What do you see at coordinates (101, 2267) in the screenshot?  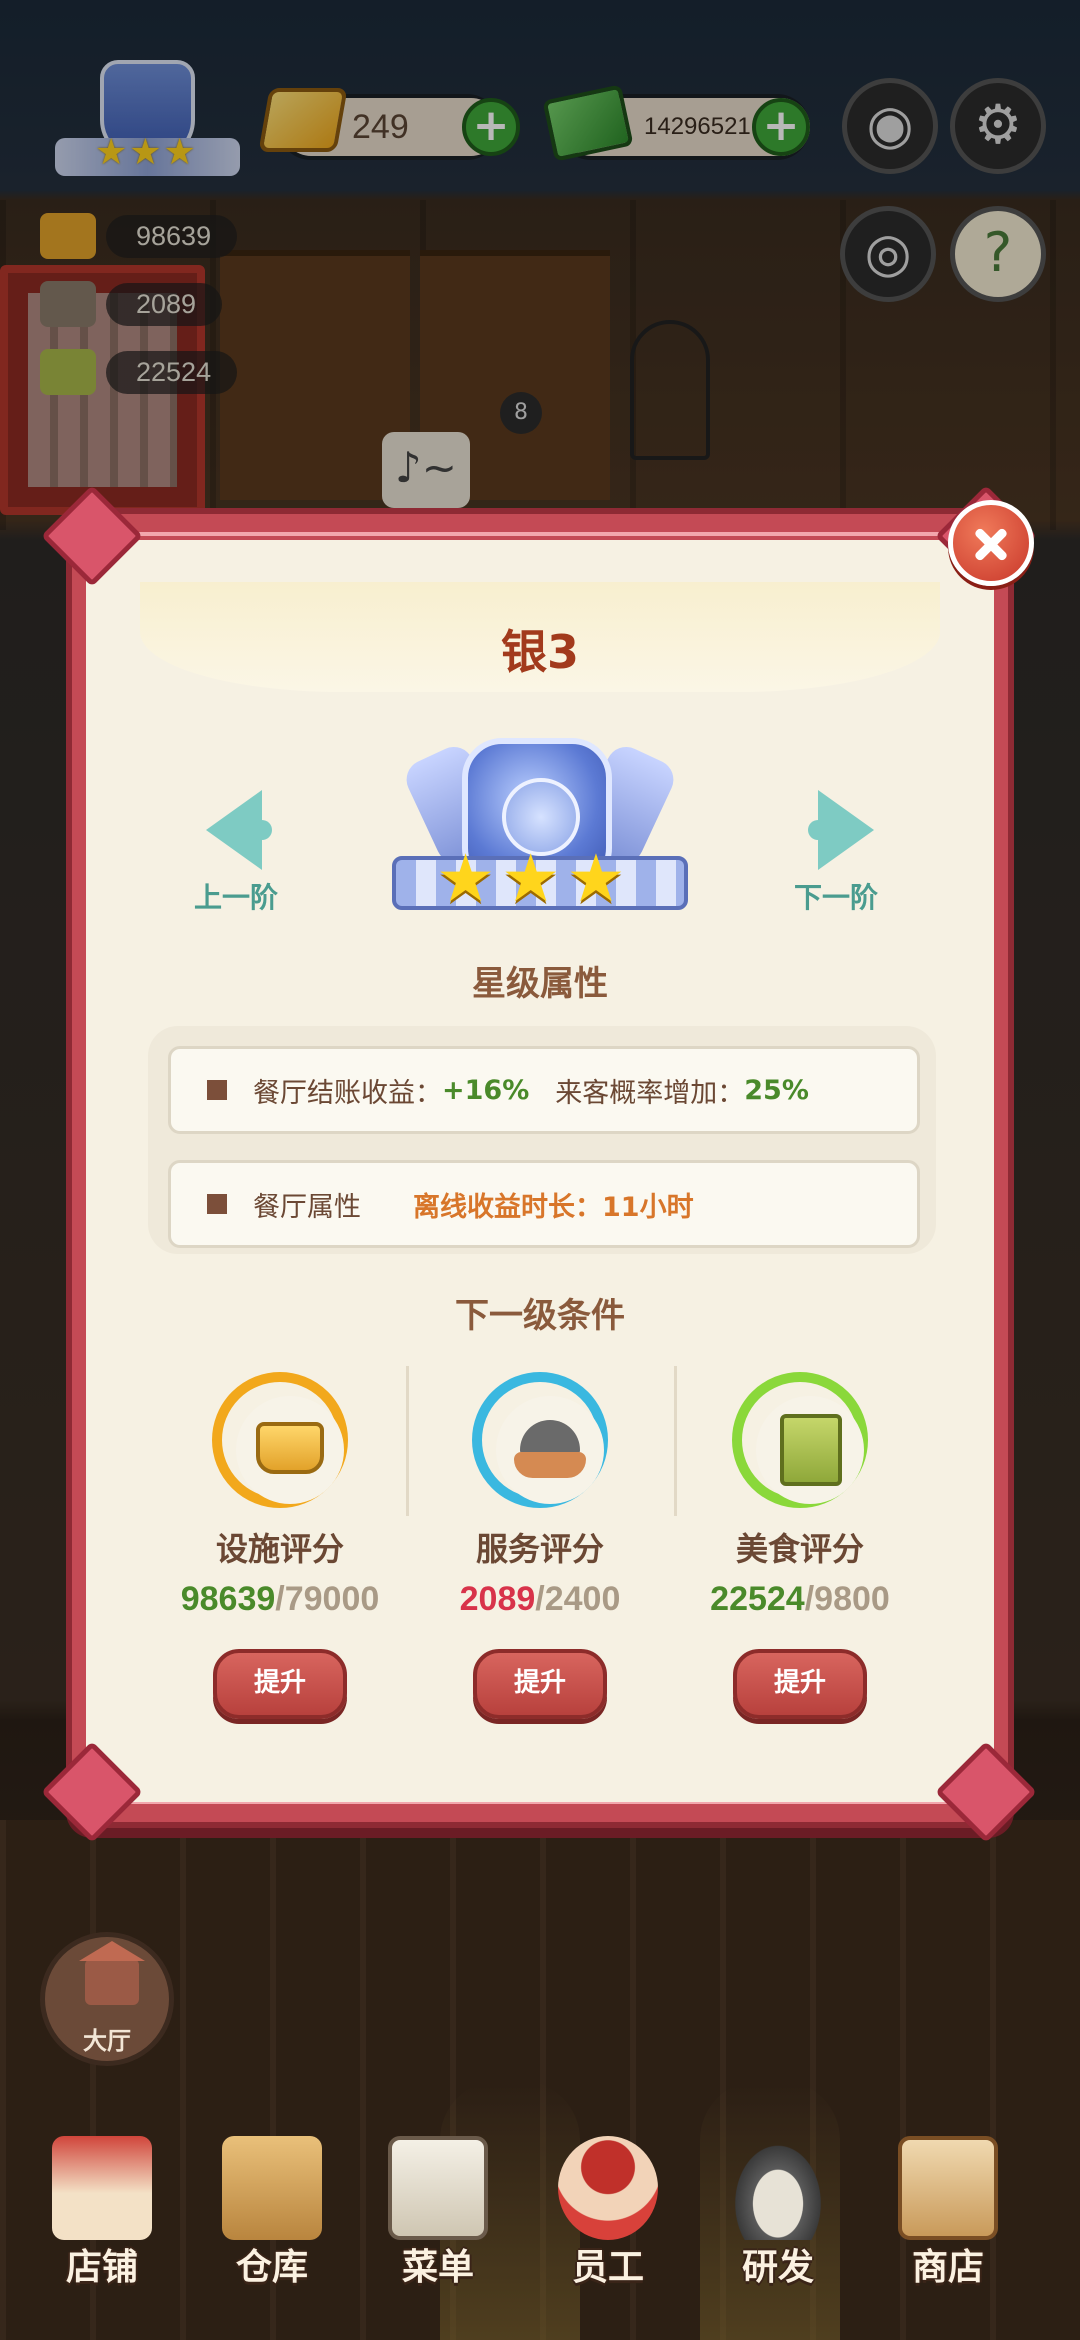 I see `nav-store-label: 店铺` at bounding box center [101, 2267].